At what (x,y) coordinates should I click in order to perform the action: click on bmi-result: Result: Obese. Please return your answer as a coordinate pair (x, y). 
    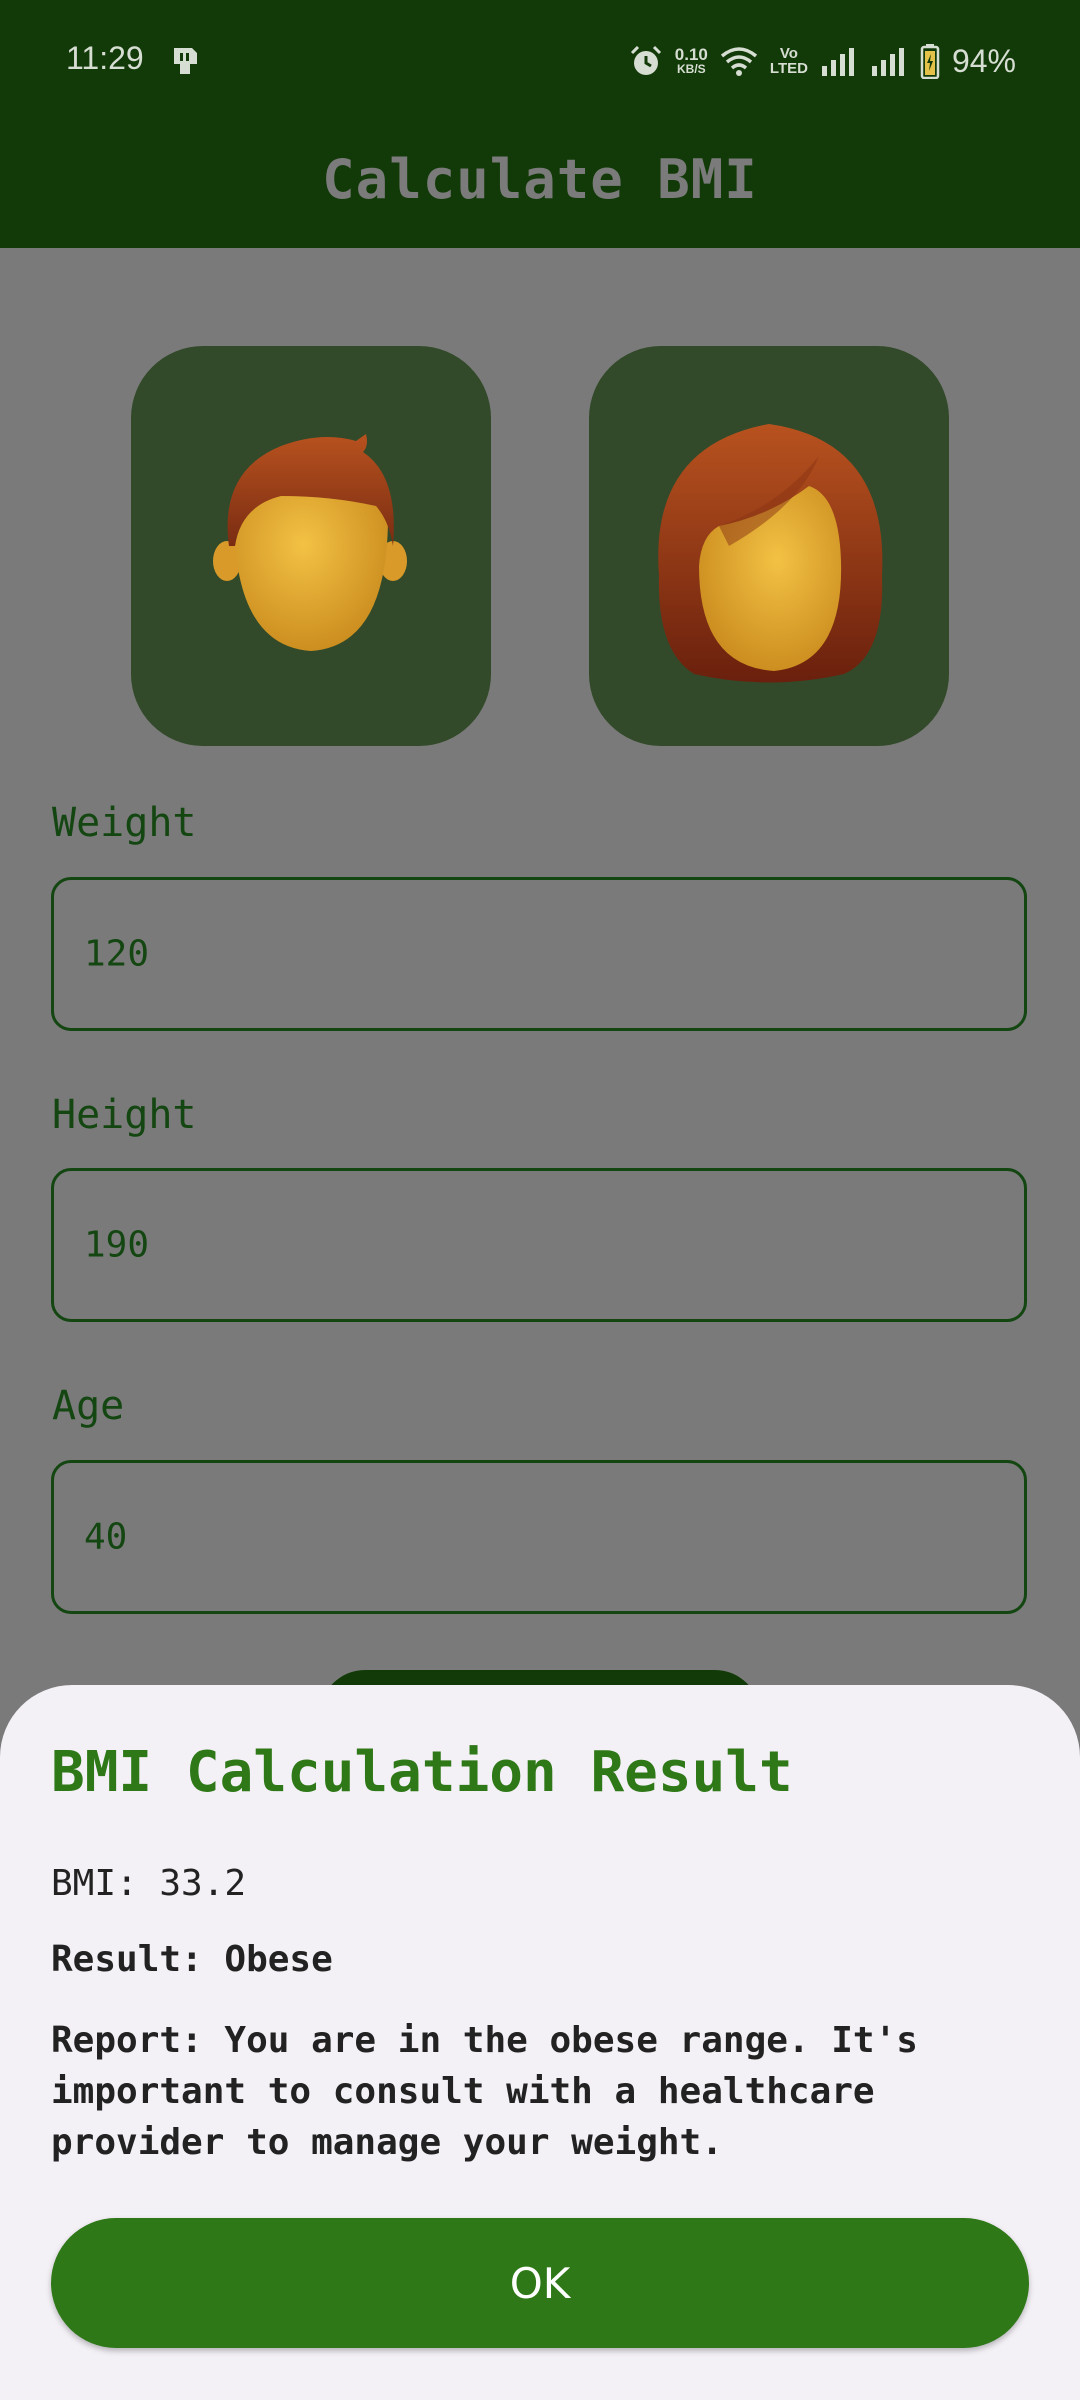
    Looking at the image, I should click on (192, 1959).